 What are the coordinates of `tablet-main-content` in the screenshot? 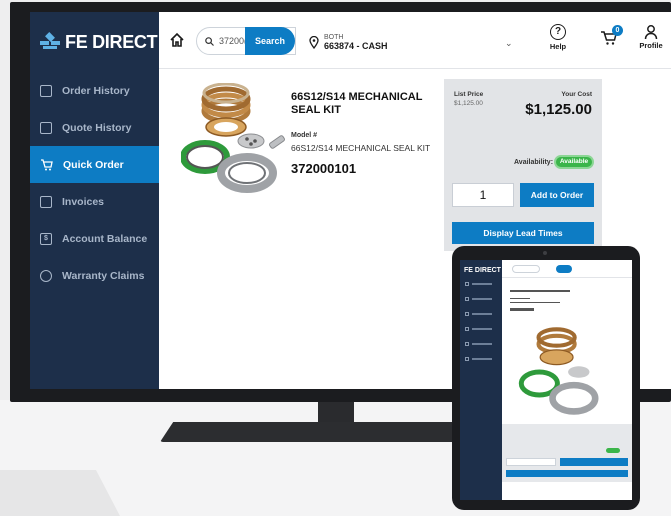 It's located at (567, 389).